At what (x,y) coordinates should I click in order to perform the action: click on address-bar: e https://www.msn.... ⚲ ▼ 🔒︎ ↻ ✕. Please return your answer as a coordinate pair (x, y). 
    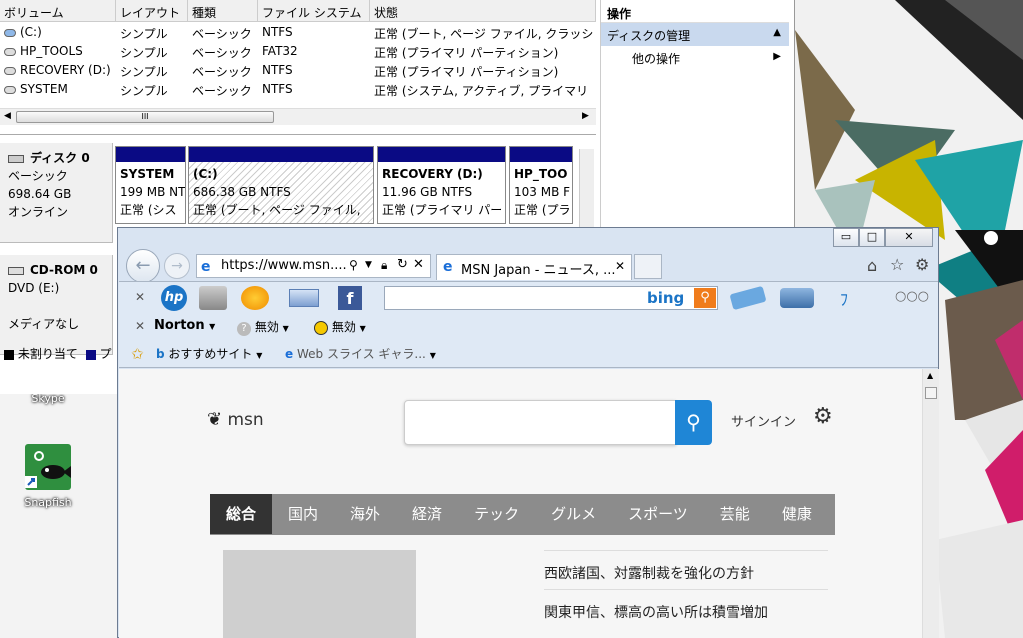
    Looking at the image, I should click on (313, 266).